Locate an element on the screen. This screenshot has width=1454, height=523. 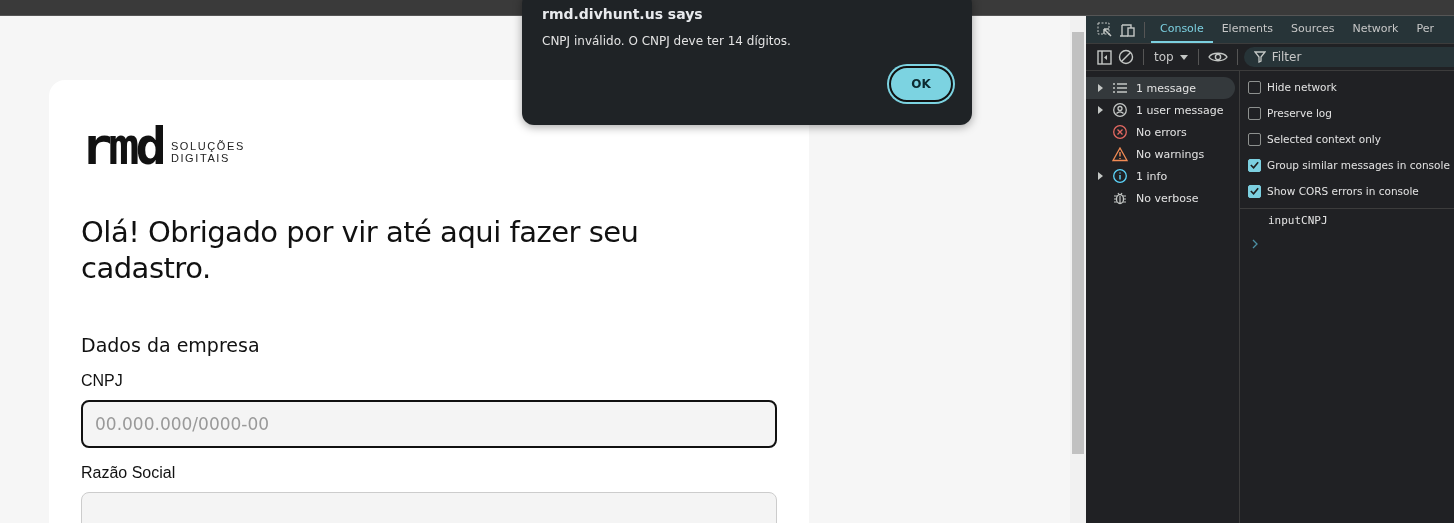
message-filter-item: 1 info is located at coordinates (1160, 176).